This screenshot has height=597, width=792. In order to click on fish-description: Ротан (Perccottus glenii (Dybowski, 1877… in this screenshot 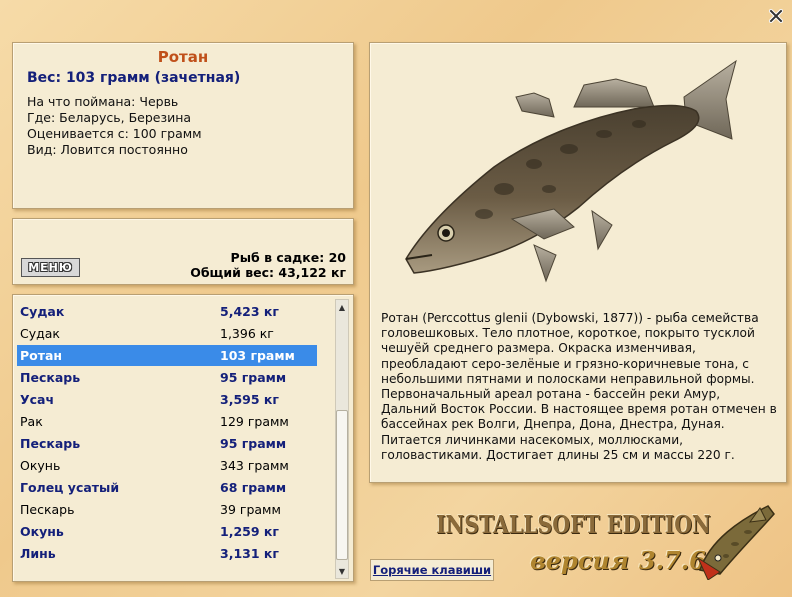, I will do `click(579, 386)`.